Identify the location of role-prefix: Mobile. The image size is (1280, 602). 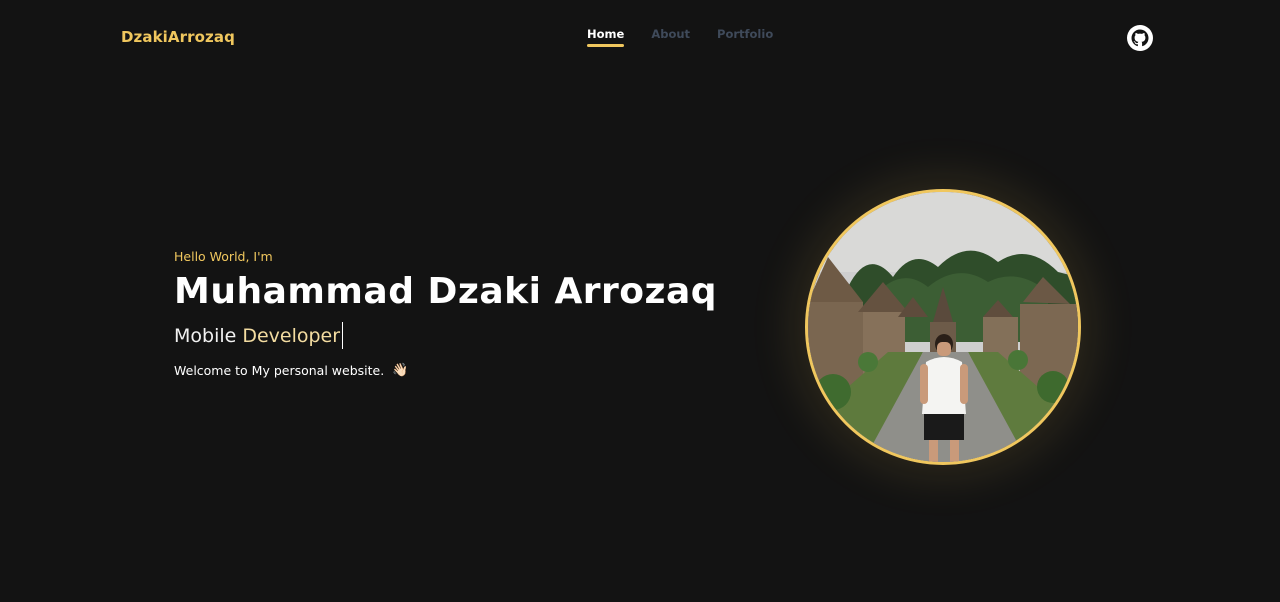
(205, 335).